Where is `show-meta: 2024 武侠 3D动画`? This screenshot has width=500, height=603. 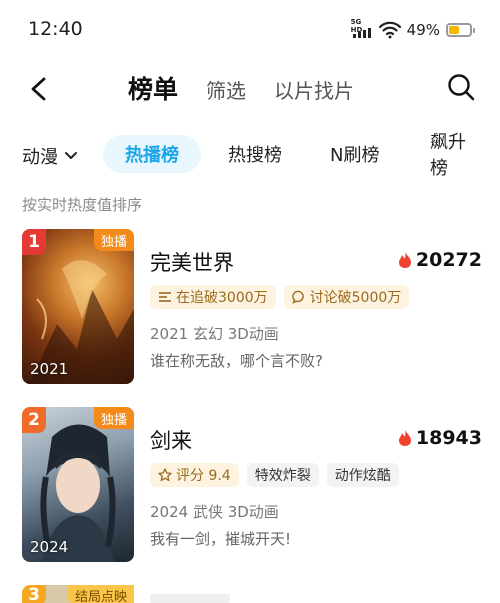
show-meta: 2024 武侠 3D动画 is located at coordinates (214, 512).